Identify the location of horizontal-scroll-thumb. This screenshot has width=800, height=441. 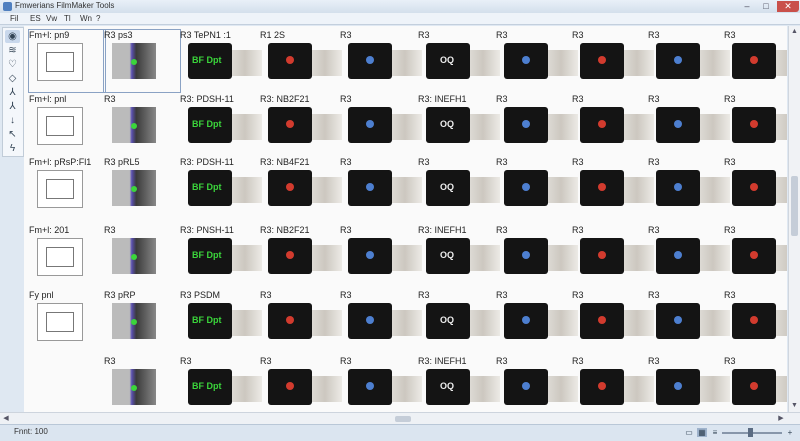
(403, 419).